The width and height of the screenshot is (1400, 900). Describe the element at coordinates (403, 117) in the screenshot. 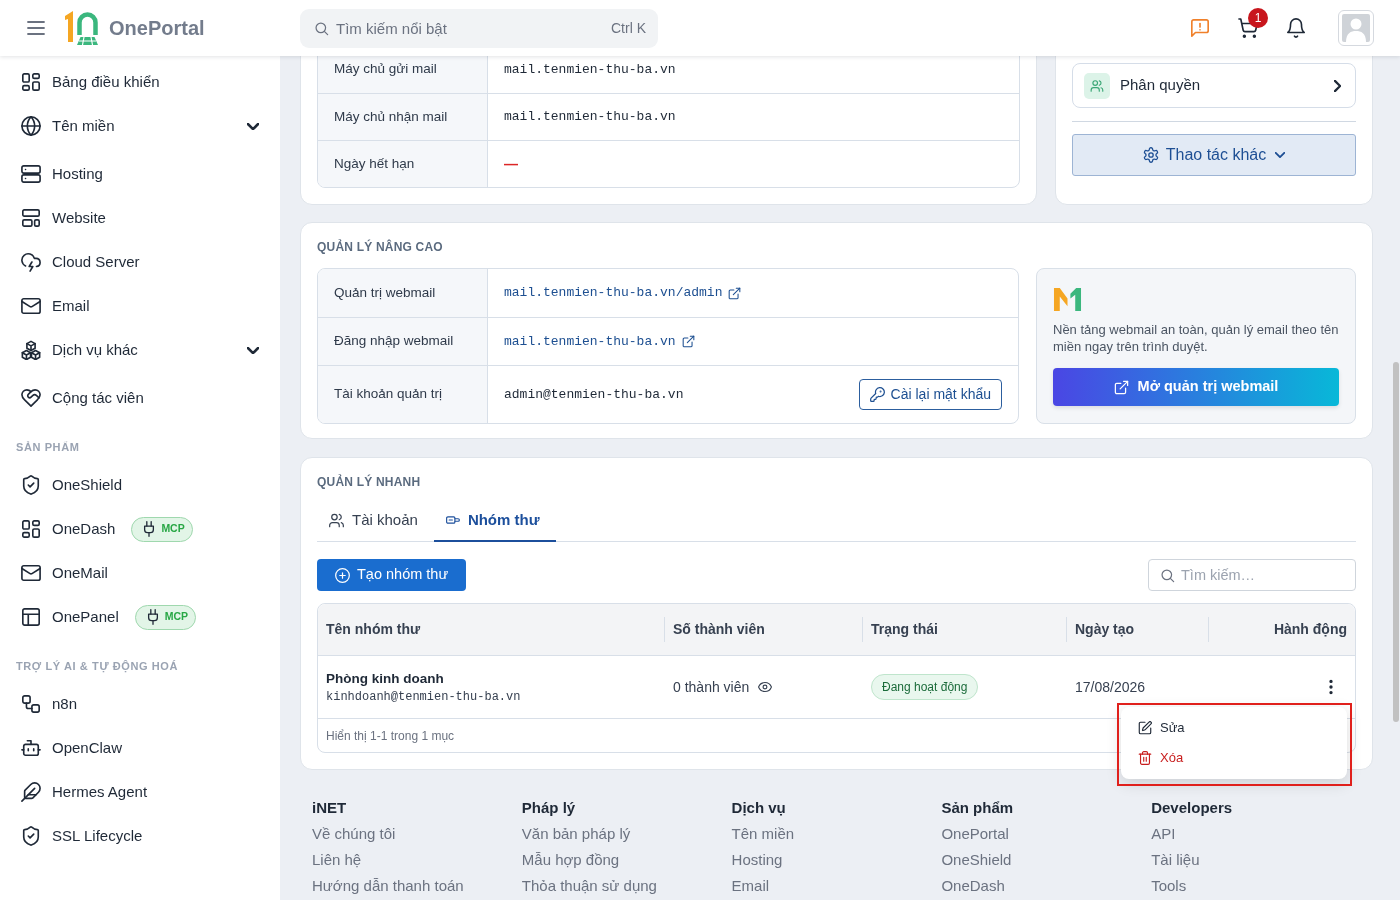

I see `field-label: Máy chủ nhận mail` at that location.